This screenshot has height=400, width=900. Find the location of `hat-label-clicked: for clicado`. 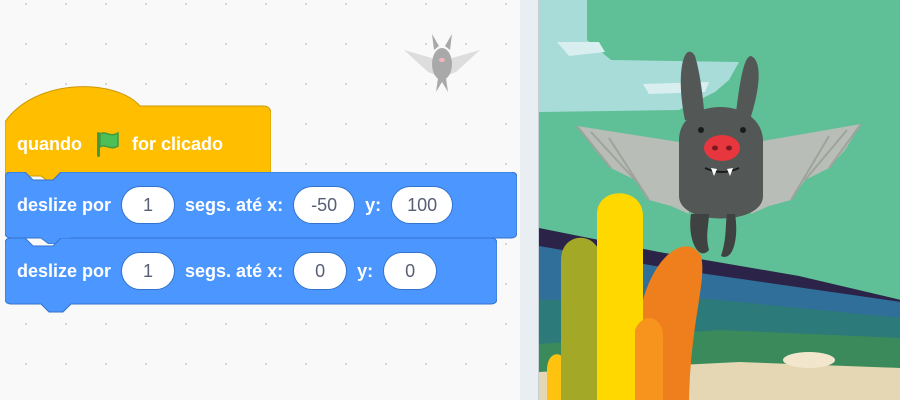

hat-label-clicked: for clicado is located at coordinates (178, 143).